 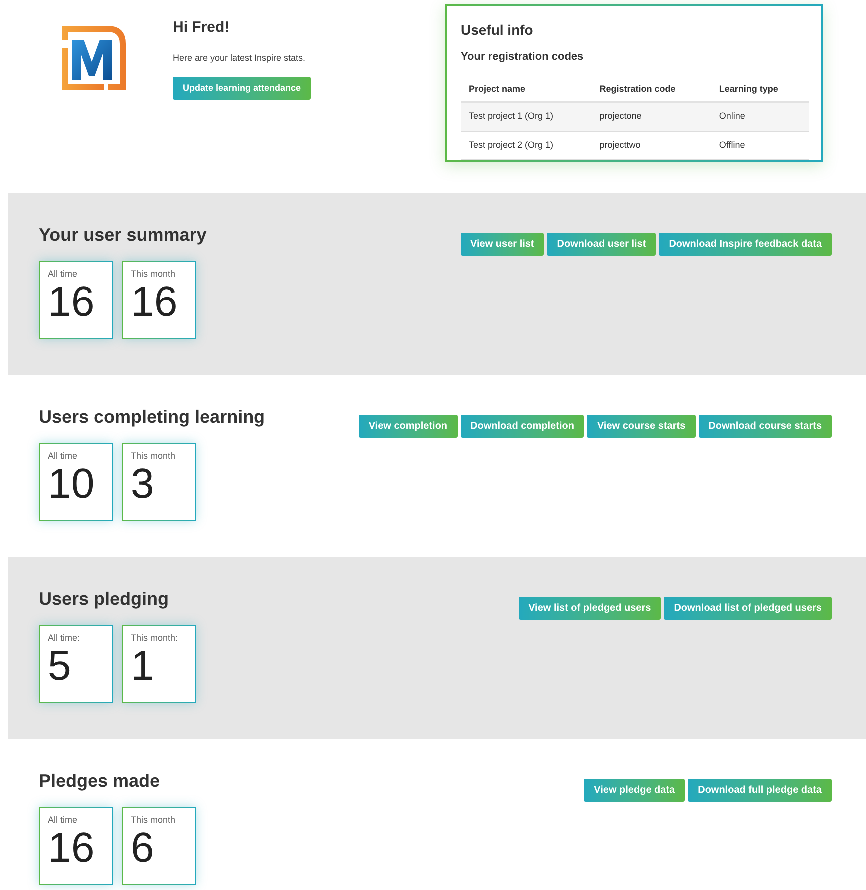 I want to click on table-cell: projecttwo, so click(x=620, y=145).